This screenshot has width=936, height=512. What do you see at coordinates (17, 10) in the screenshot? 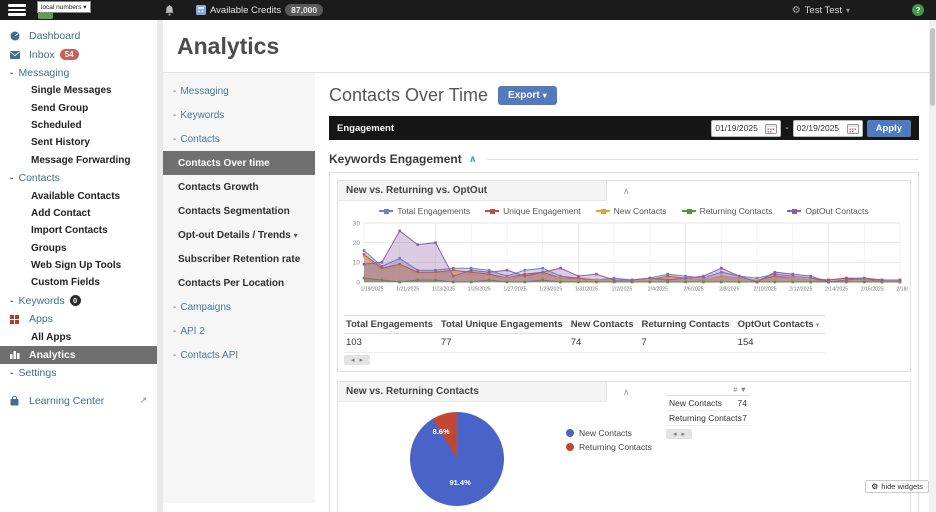
I see `hamburger-menu-icon` at bounding box center [17, 10].